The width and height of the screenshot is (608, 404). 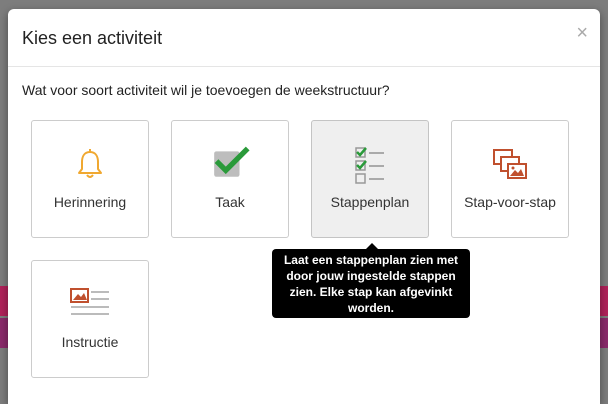 I want to click on checklist-icon, so click(x=369, y=165).